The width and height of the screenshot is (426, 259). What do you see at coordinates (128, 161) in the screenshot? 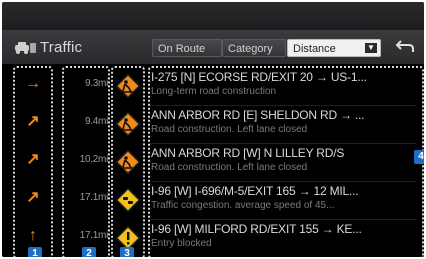
I see `incident-type-column-frame` at bounding box center [128, 161].